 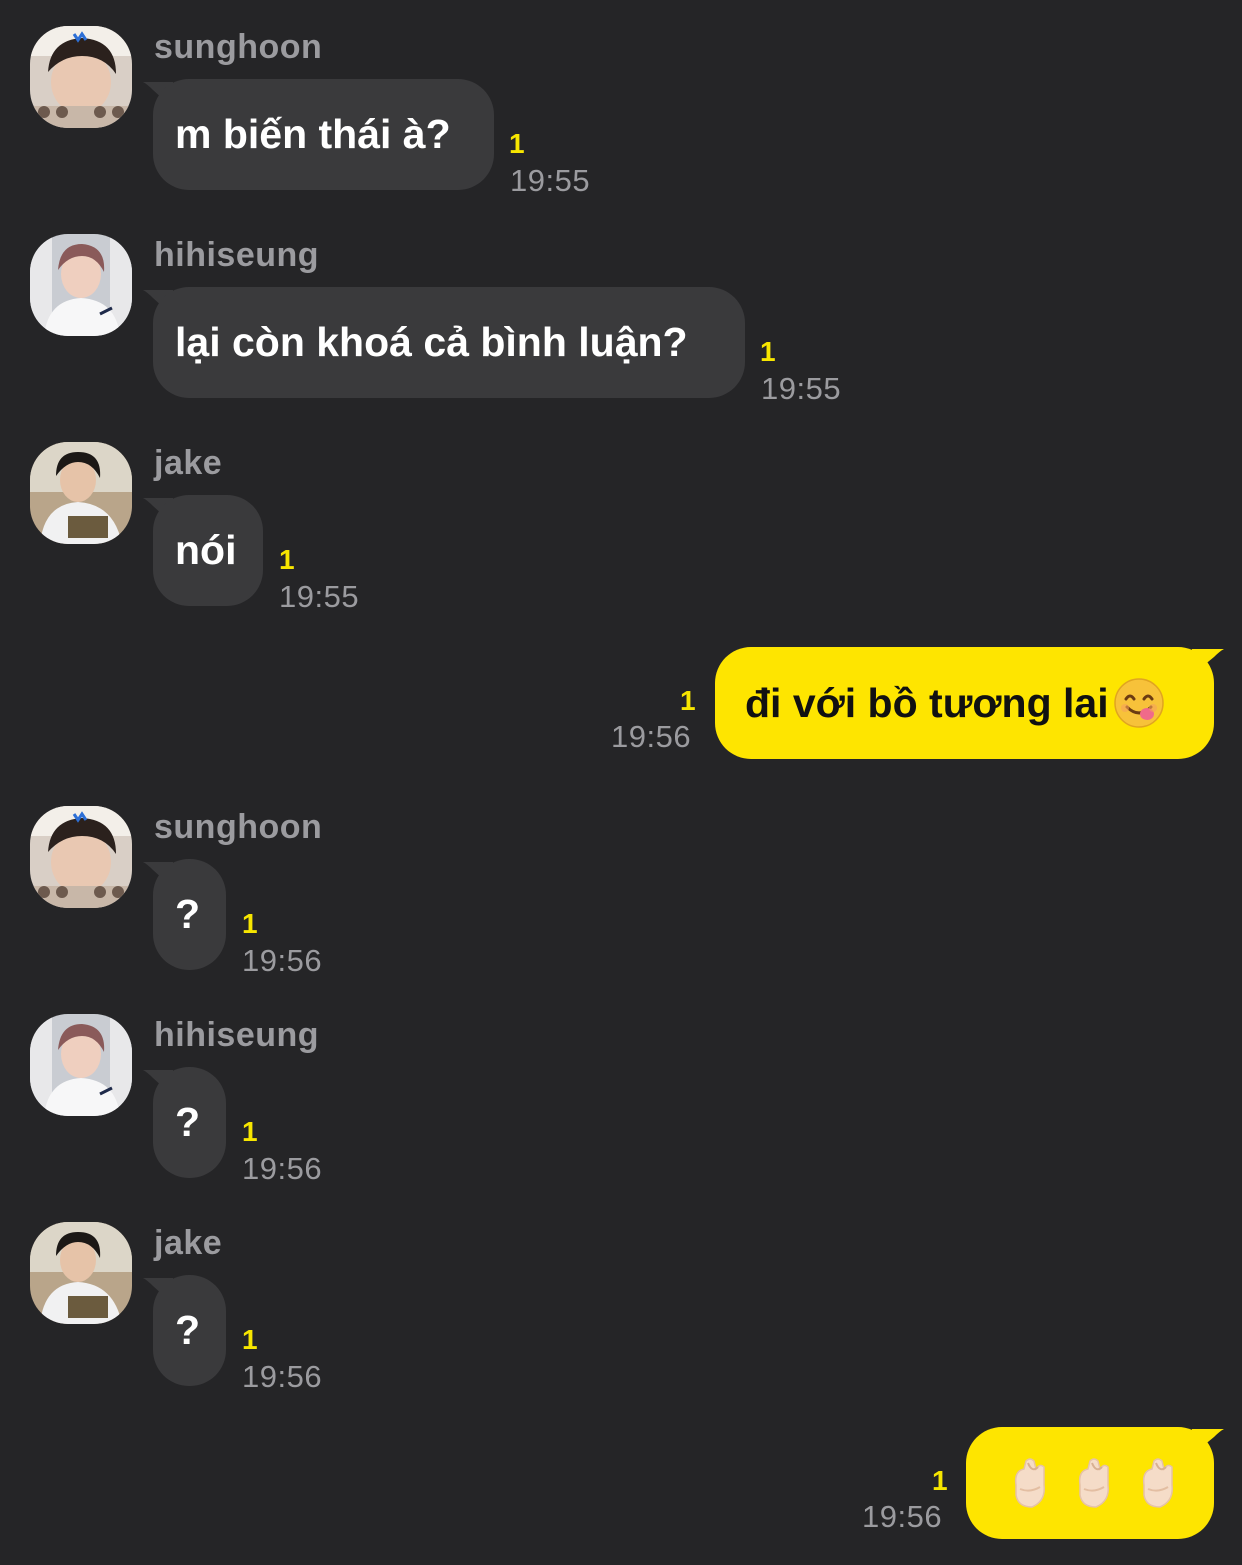 I want to click on message-bubble: nói, so click(x=208, y=550).